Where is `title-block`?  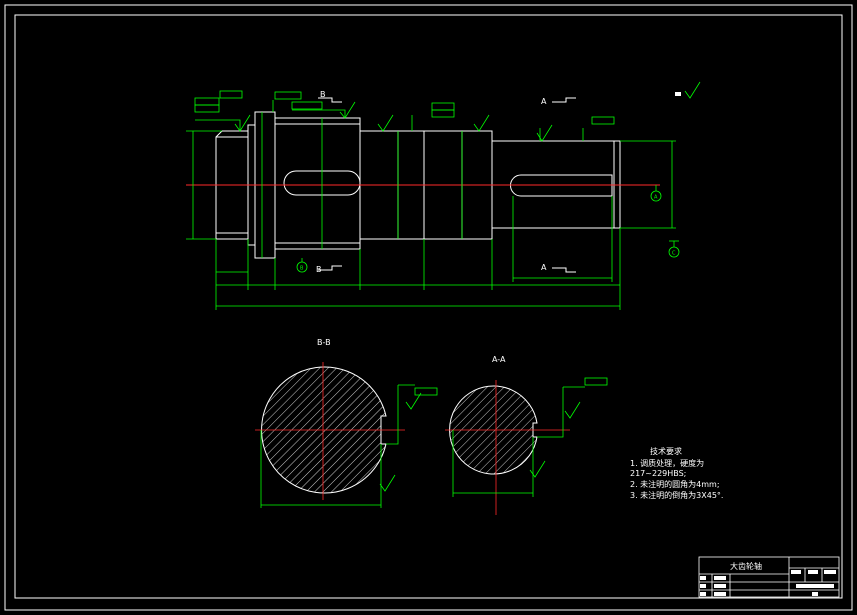
title-block is located at coordinates (769, 577).